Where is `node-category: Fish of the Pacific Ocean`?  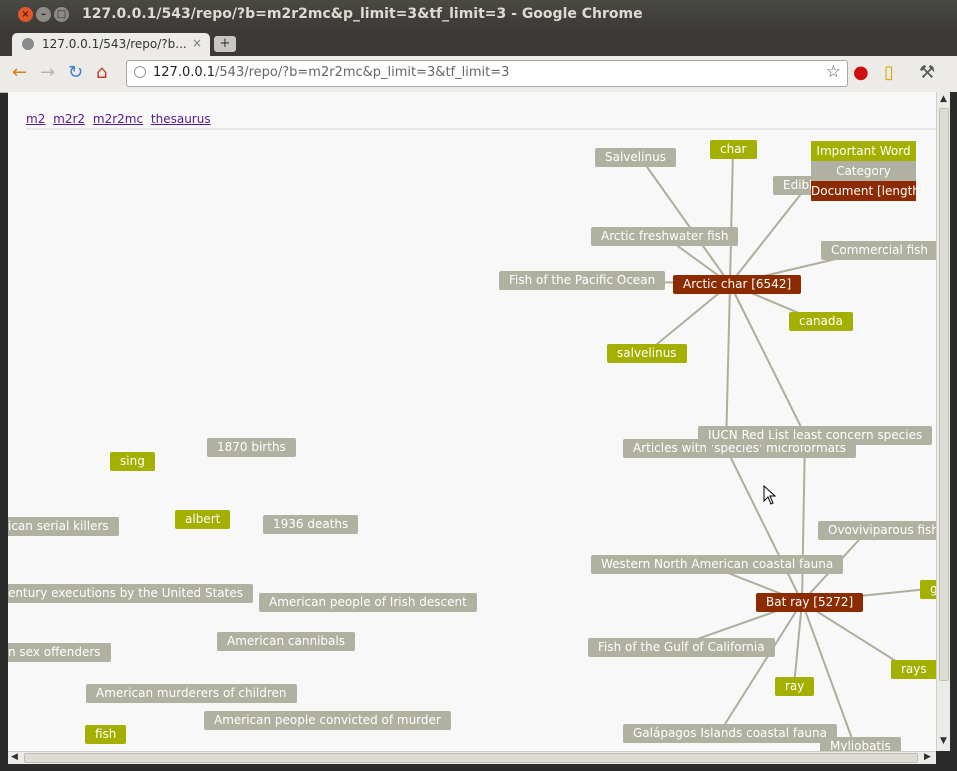
node-category: Fish of the Pacific Ocean is located at coordinates (582, 280).